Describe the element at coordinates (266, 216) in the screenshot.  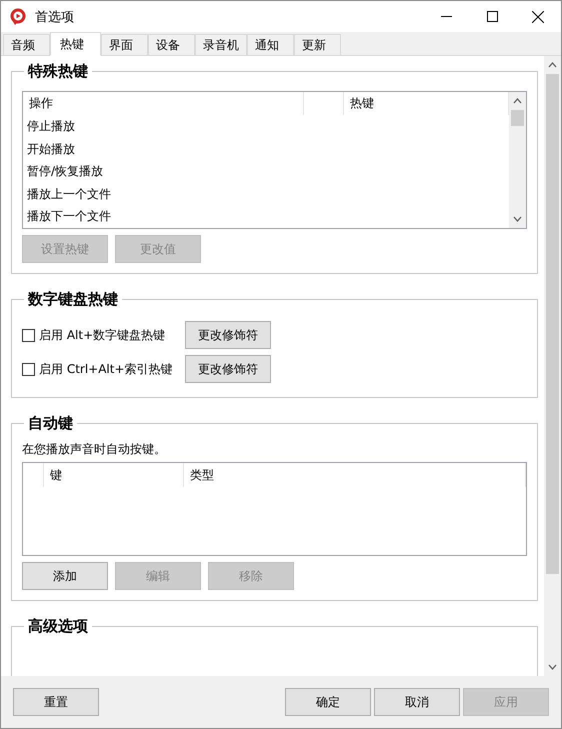
I see `list-item: 播放下一个文件` at that location.